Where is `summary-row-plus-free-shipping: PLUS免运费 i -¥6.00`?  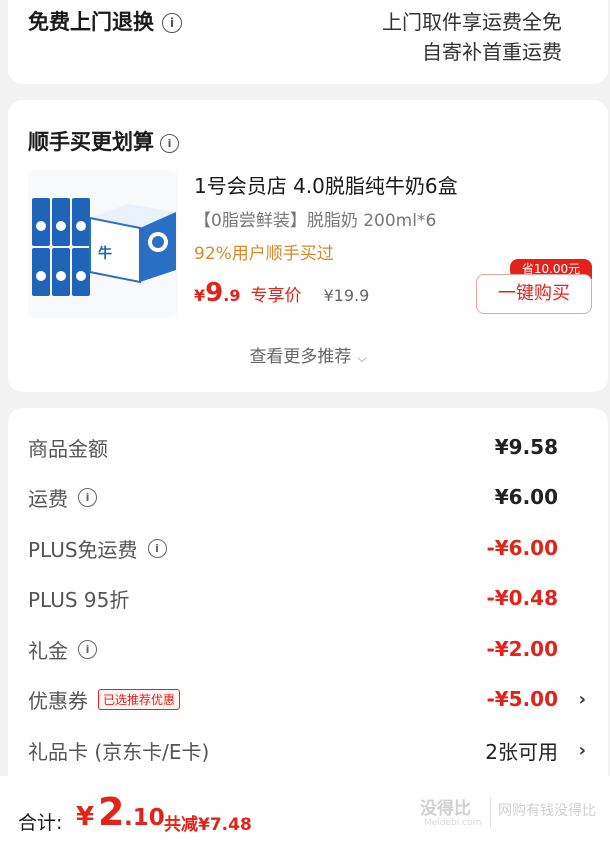 summary-row-plus-free-shipping: PLUS免运费 i -¥6.00 is located at coordinates (308, 548).